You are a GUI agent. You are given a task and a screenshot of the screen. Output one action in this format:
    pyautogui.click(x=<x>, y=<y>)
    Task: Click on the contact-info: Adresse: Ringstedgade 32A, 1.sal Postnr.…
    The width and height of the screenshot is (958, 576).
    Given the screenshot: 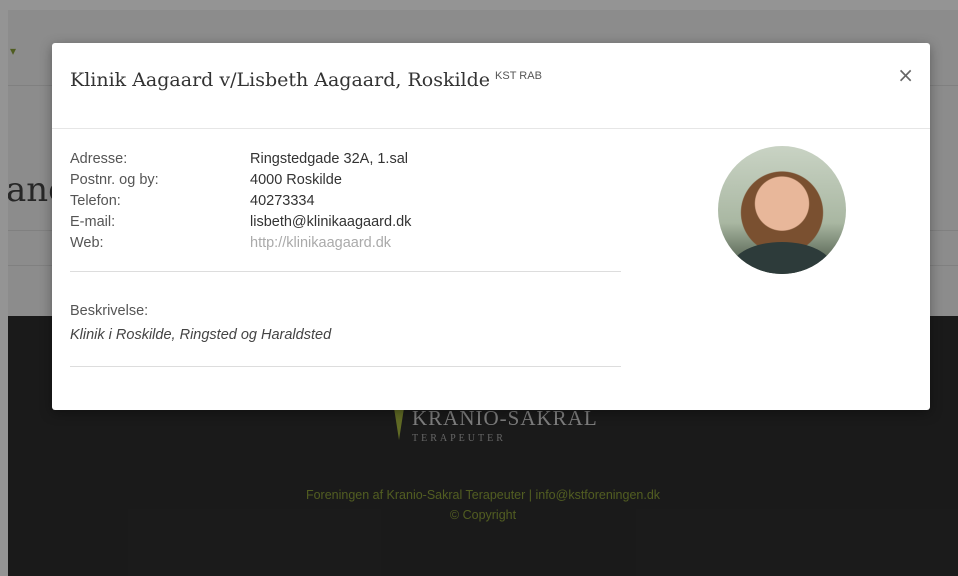 What is the action you would take?
    pyautogui.click(x=345, y=201)
    